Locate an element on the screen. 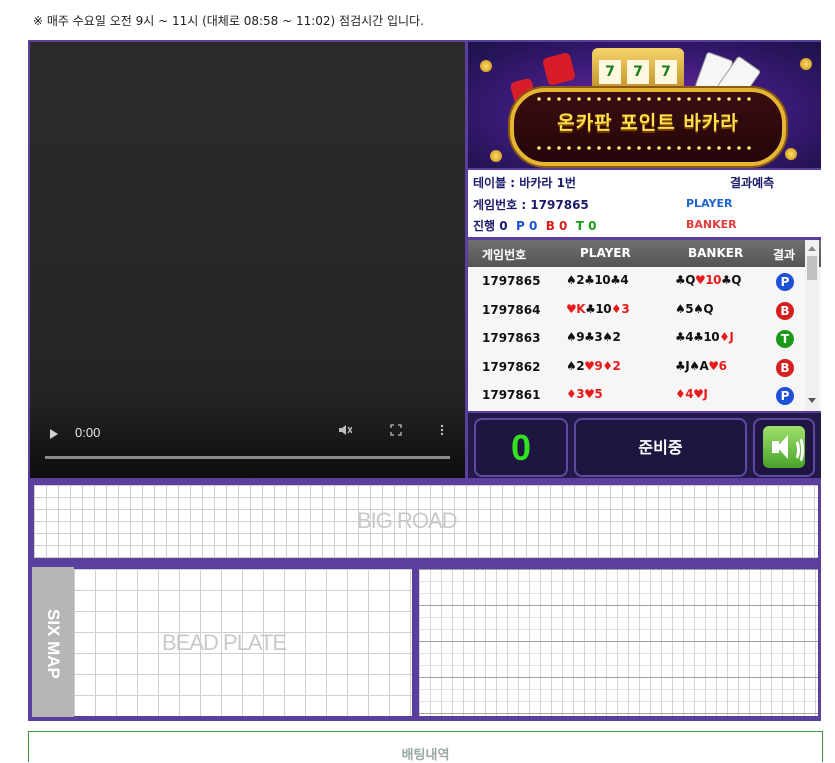  mute-icon is located at coordinates (345, 432).